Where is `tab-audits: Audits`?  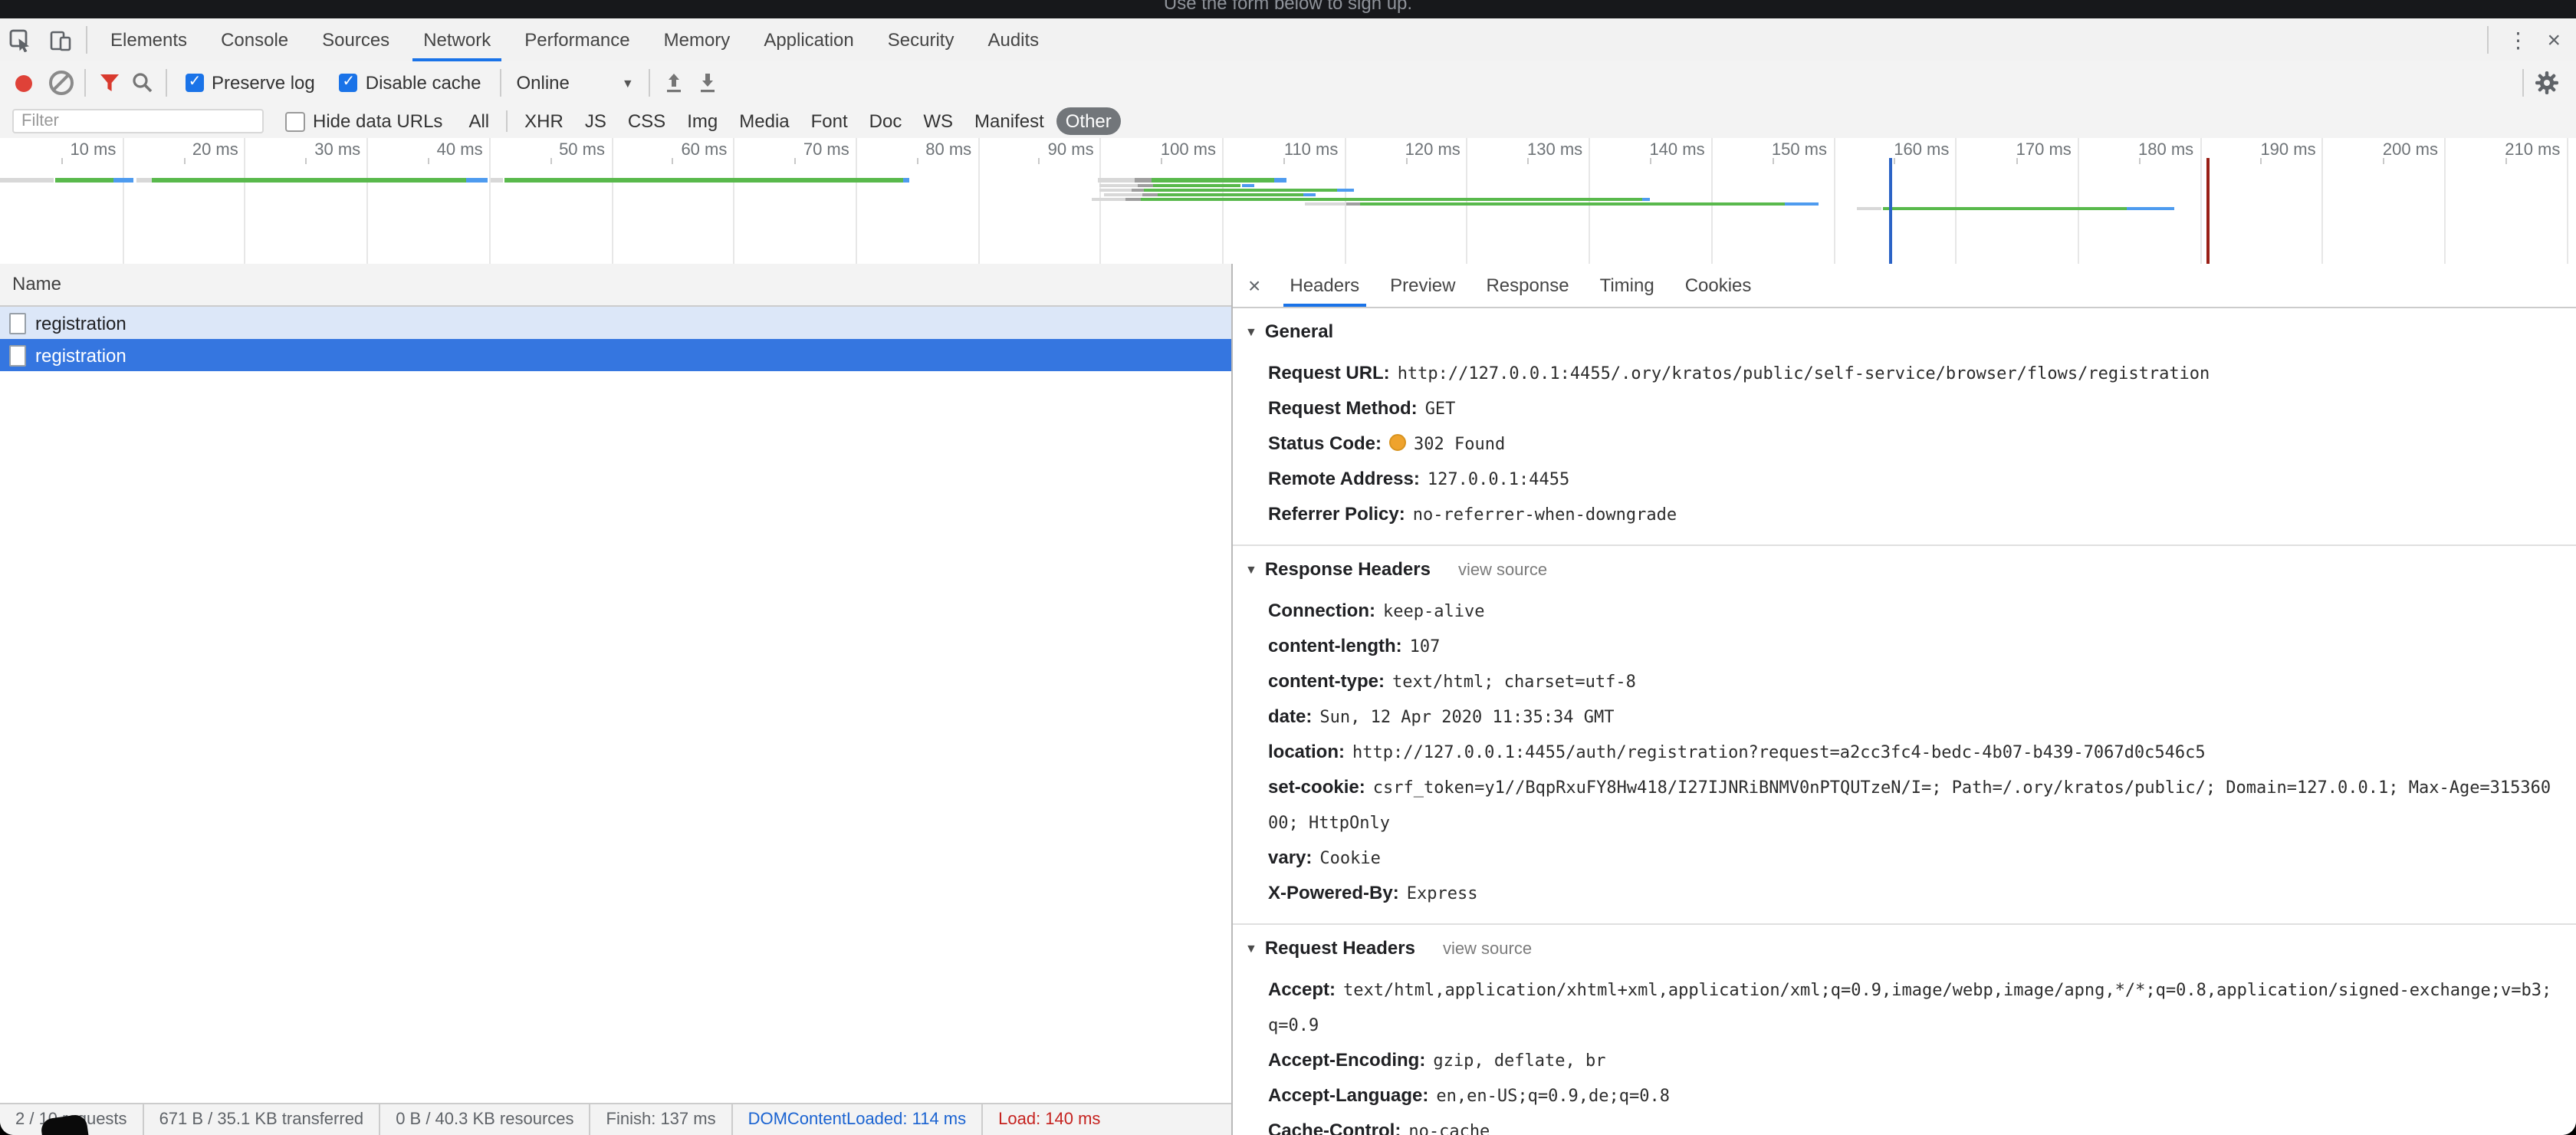
tab-audits: Audits is located at coordinates (1014, 39).